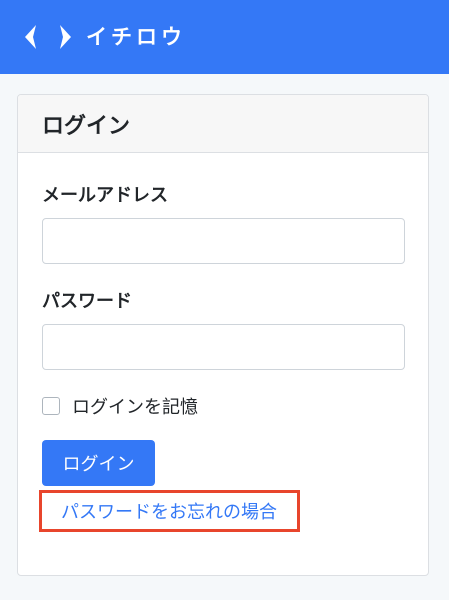 The height and width of the screenshot is (600, 449). Describe the element at coordinates (98, 463) in the screenshot. I see `login-button: ログイン` at that location.